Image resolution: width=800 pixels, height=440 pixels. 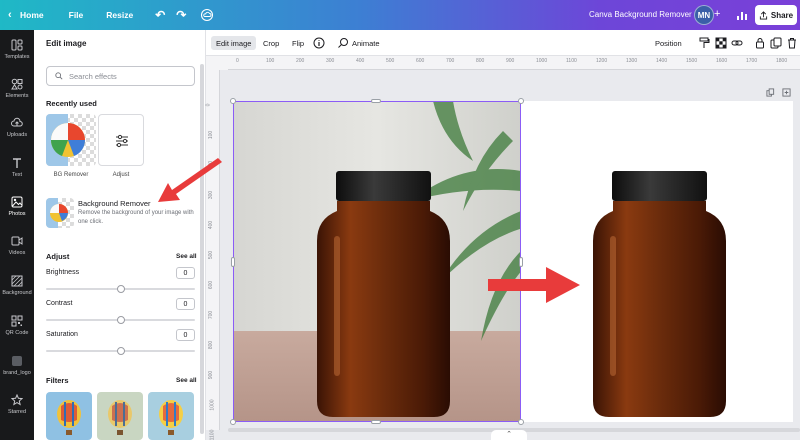 What do you see at coordinates (704, 43) in the screenshot?
I see `paint-roller-icon` at bounding box center [704, 43].